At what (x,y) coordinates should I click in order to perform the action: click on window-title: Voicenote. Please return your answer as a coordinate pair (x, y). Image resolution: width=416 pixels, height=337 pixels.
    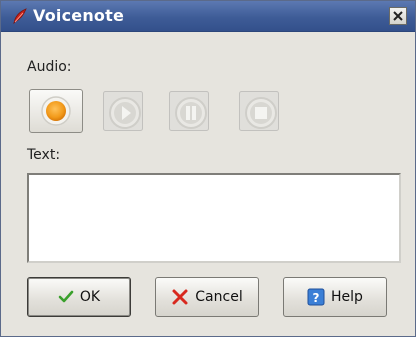
    Looking at the image, I should click on (79, 15).